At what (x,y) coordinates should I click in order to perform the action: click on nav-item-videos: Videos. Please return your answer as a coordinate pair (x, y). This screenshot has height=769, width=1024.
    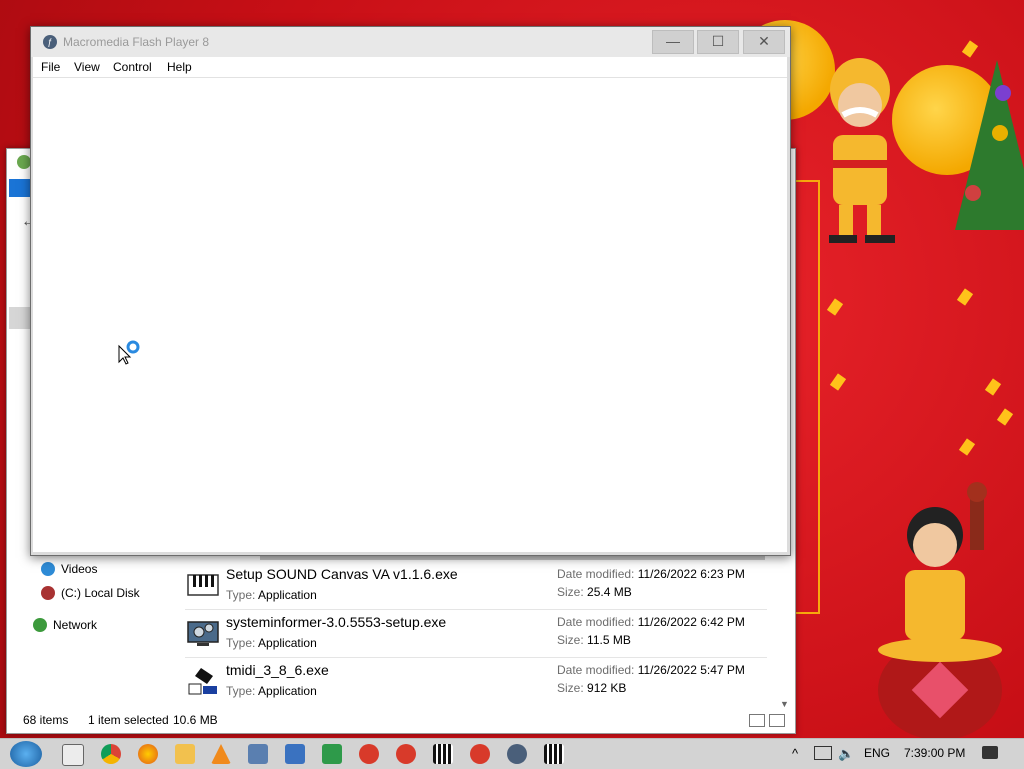
    Looking at the image, I should click on (107, 569).